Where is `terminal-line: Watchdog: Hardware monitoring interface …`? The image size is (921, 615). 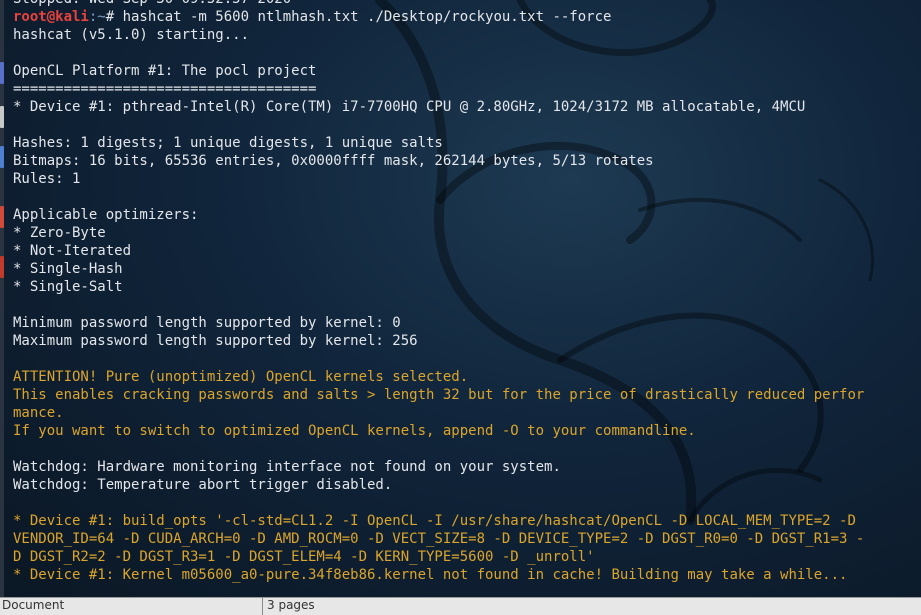
terminal-line: Watchdog: Hardware monitoring interface … is located at coordinates (287, 467).